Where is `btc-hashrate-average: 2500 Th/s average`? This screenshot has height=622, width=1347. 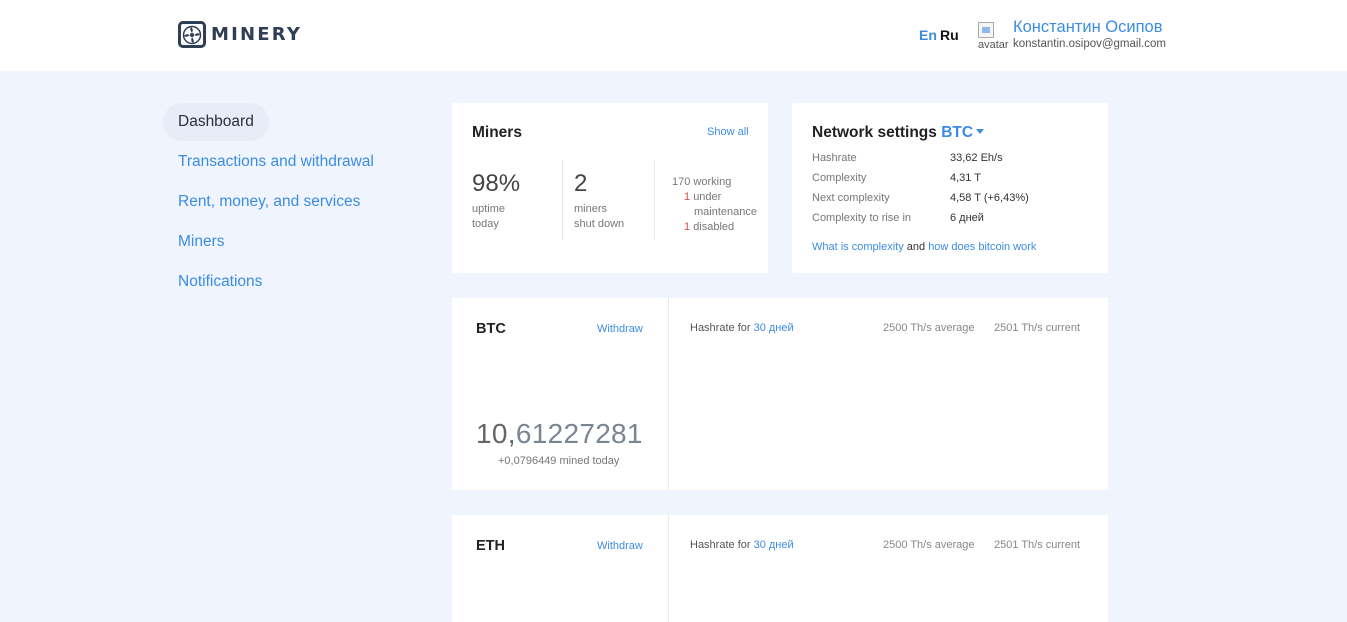
btc-hashrate-average: 2500 Th/s average is located at coordinates (929, 328).